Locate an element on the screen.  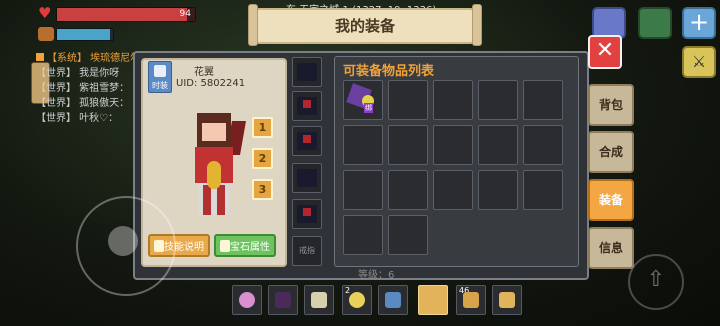
scroll-knob-left is located at coordinates (253, 25).